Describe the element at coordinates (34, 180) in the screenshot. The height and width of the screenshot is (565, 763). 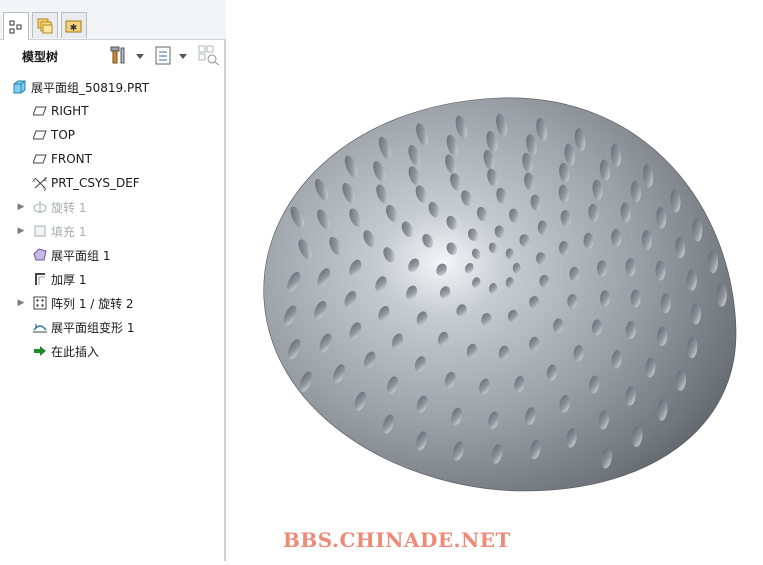
I see `svg-text: x` at that location.